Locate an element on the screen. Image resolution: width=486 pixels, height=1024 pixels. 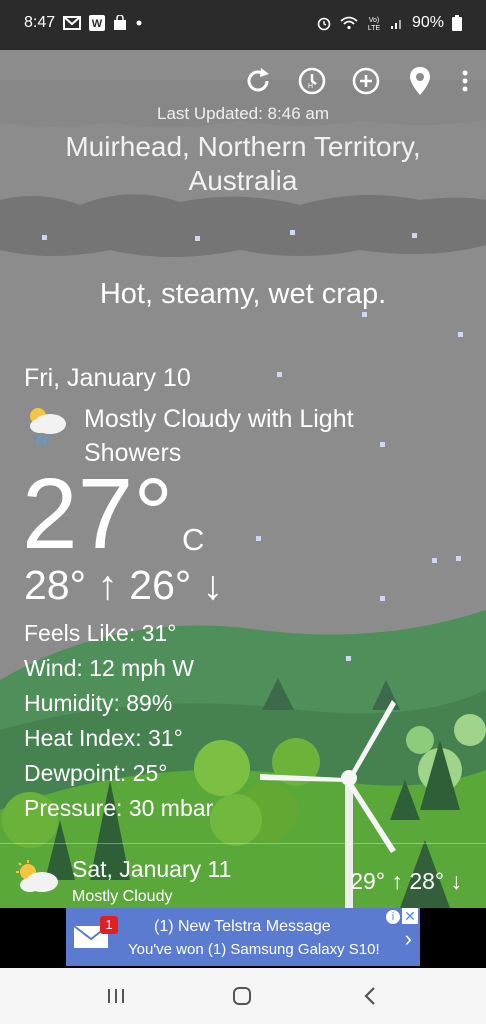
status-bar: 8:47 W Vo) LTE 90% is located at coordinates (243, 25).